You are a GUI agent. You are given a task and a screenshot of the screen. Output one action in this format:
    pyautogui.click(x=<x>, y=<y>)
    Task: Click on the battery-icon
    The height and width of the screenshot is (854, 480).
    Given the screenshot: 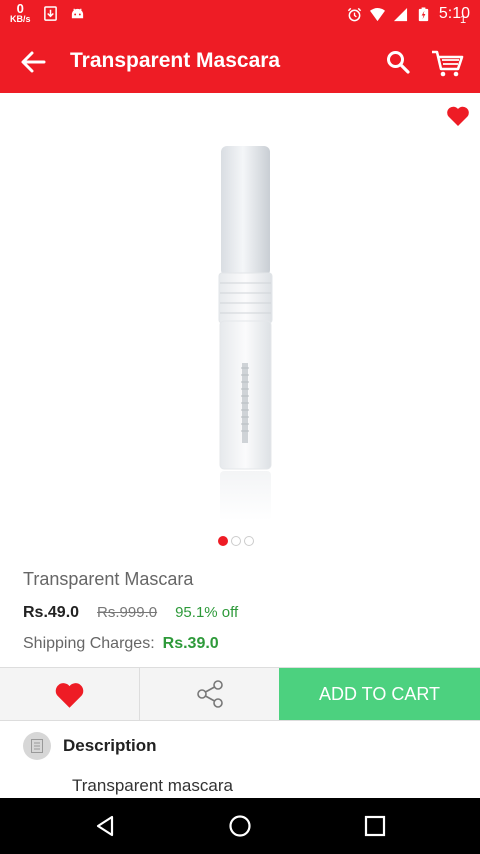 What is the action you would take?
    pyautogui.click(x=423, y=13)
    